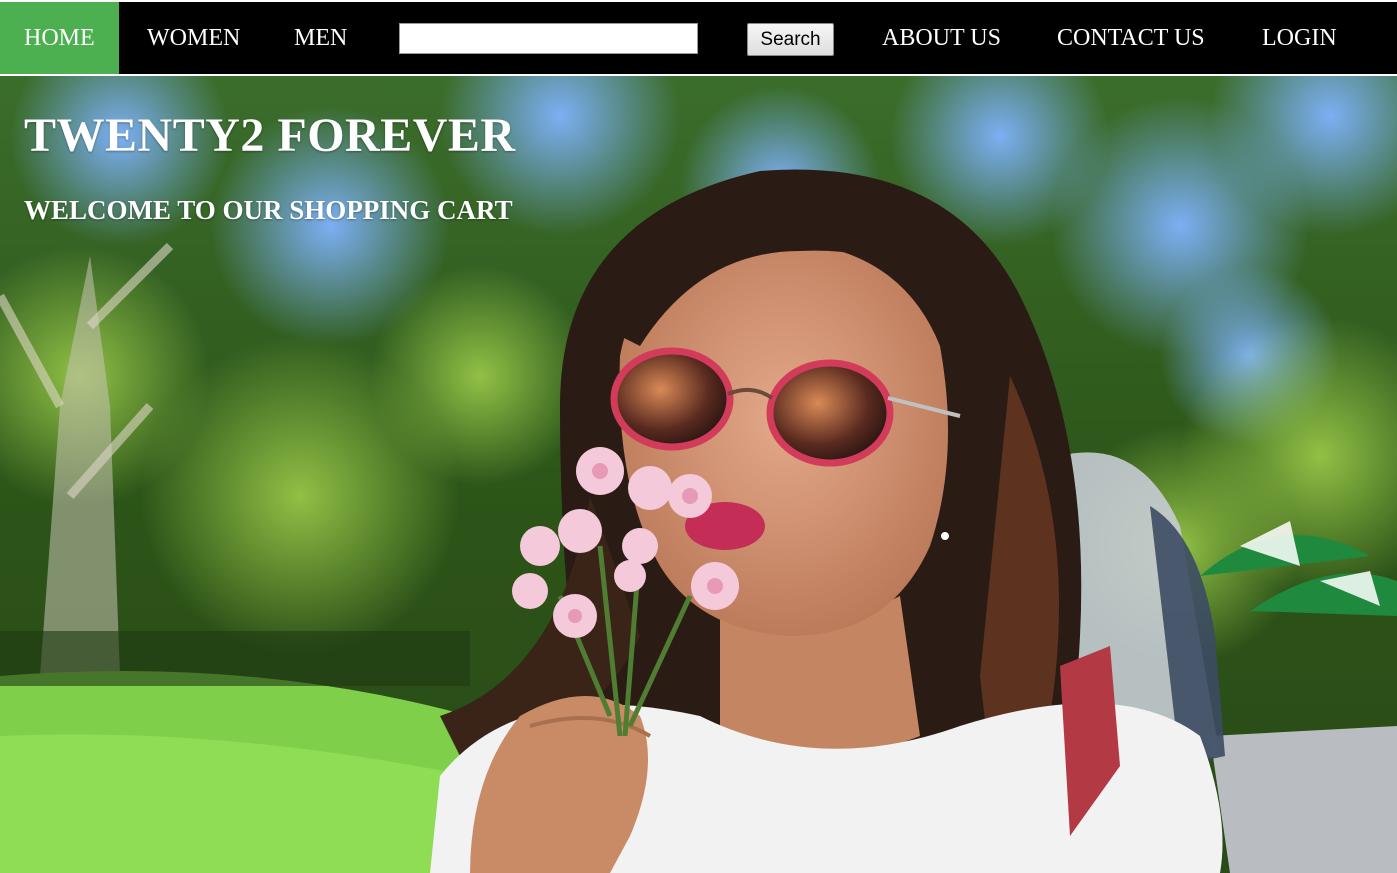 The height and width of the screenshot is (873, 1397). I want to click on search-input, so click(548, 38).